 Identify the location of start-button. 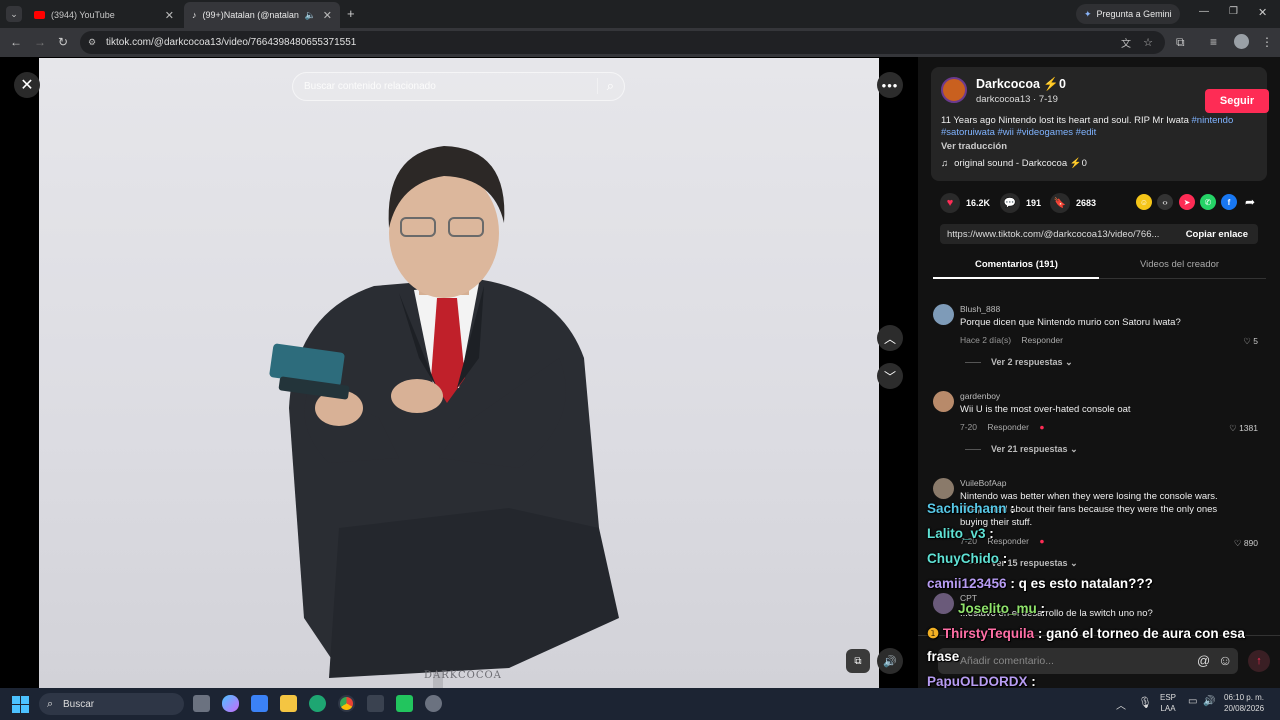
(20, 704).